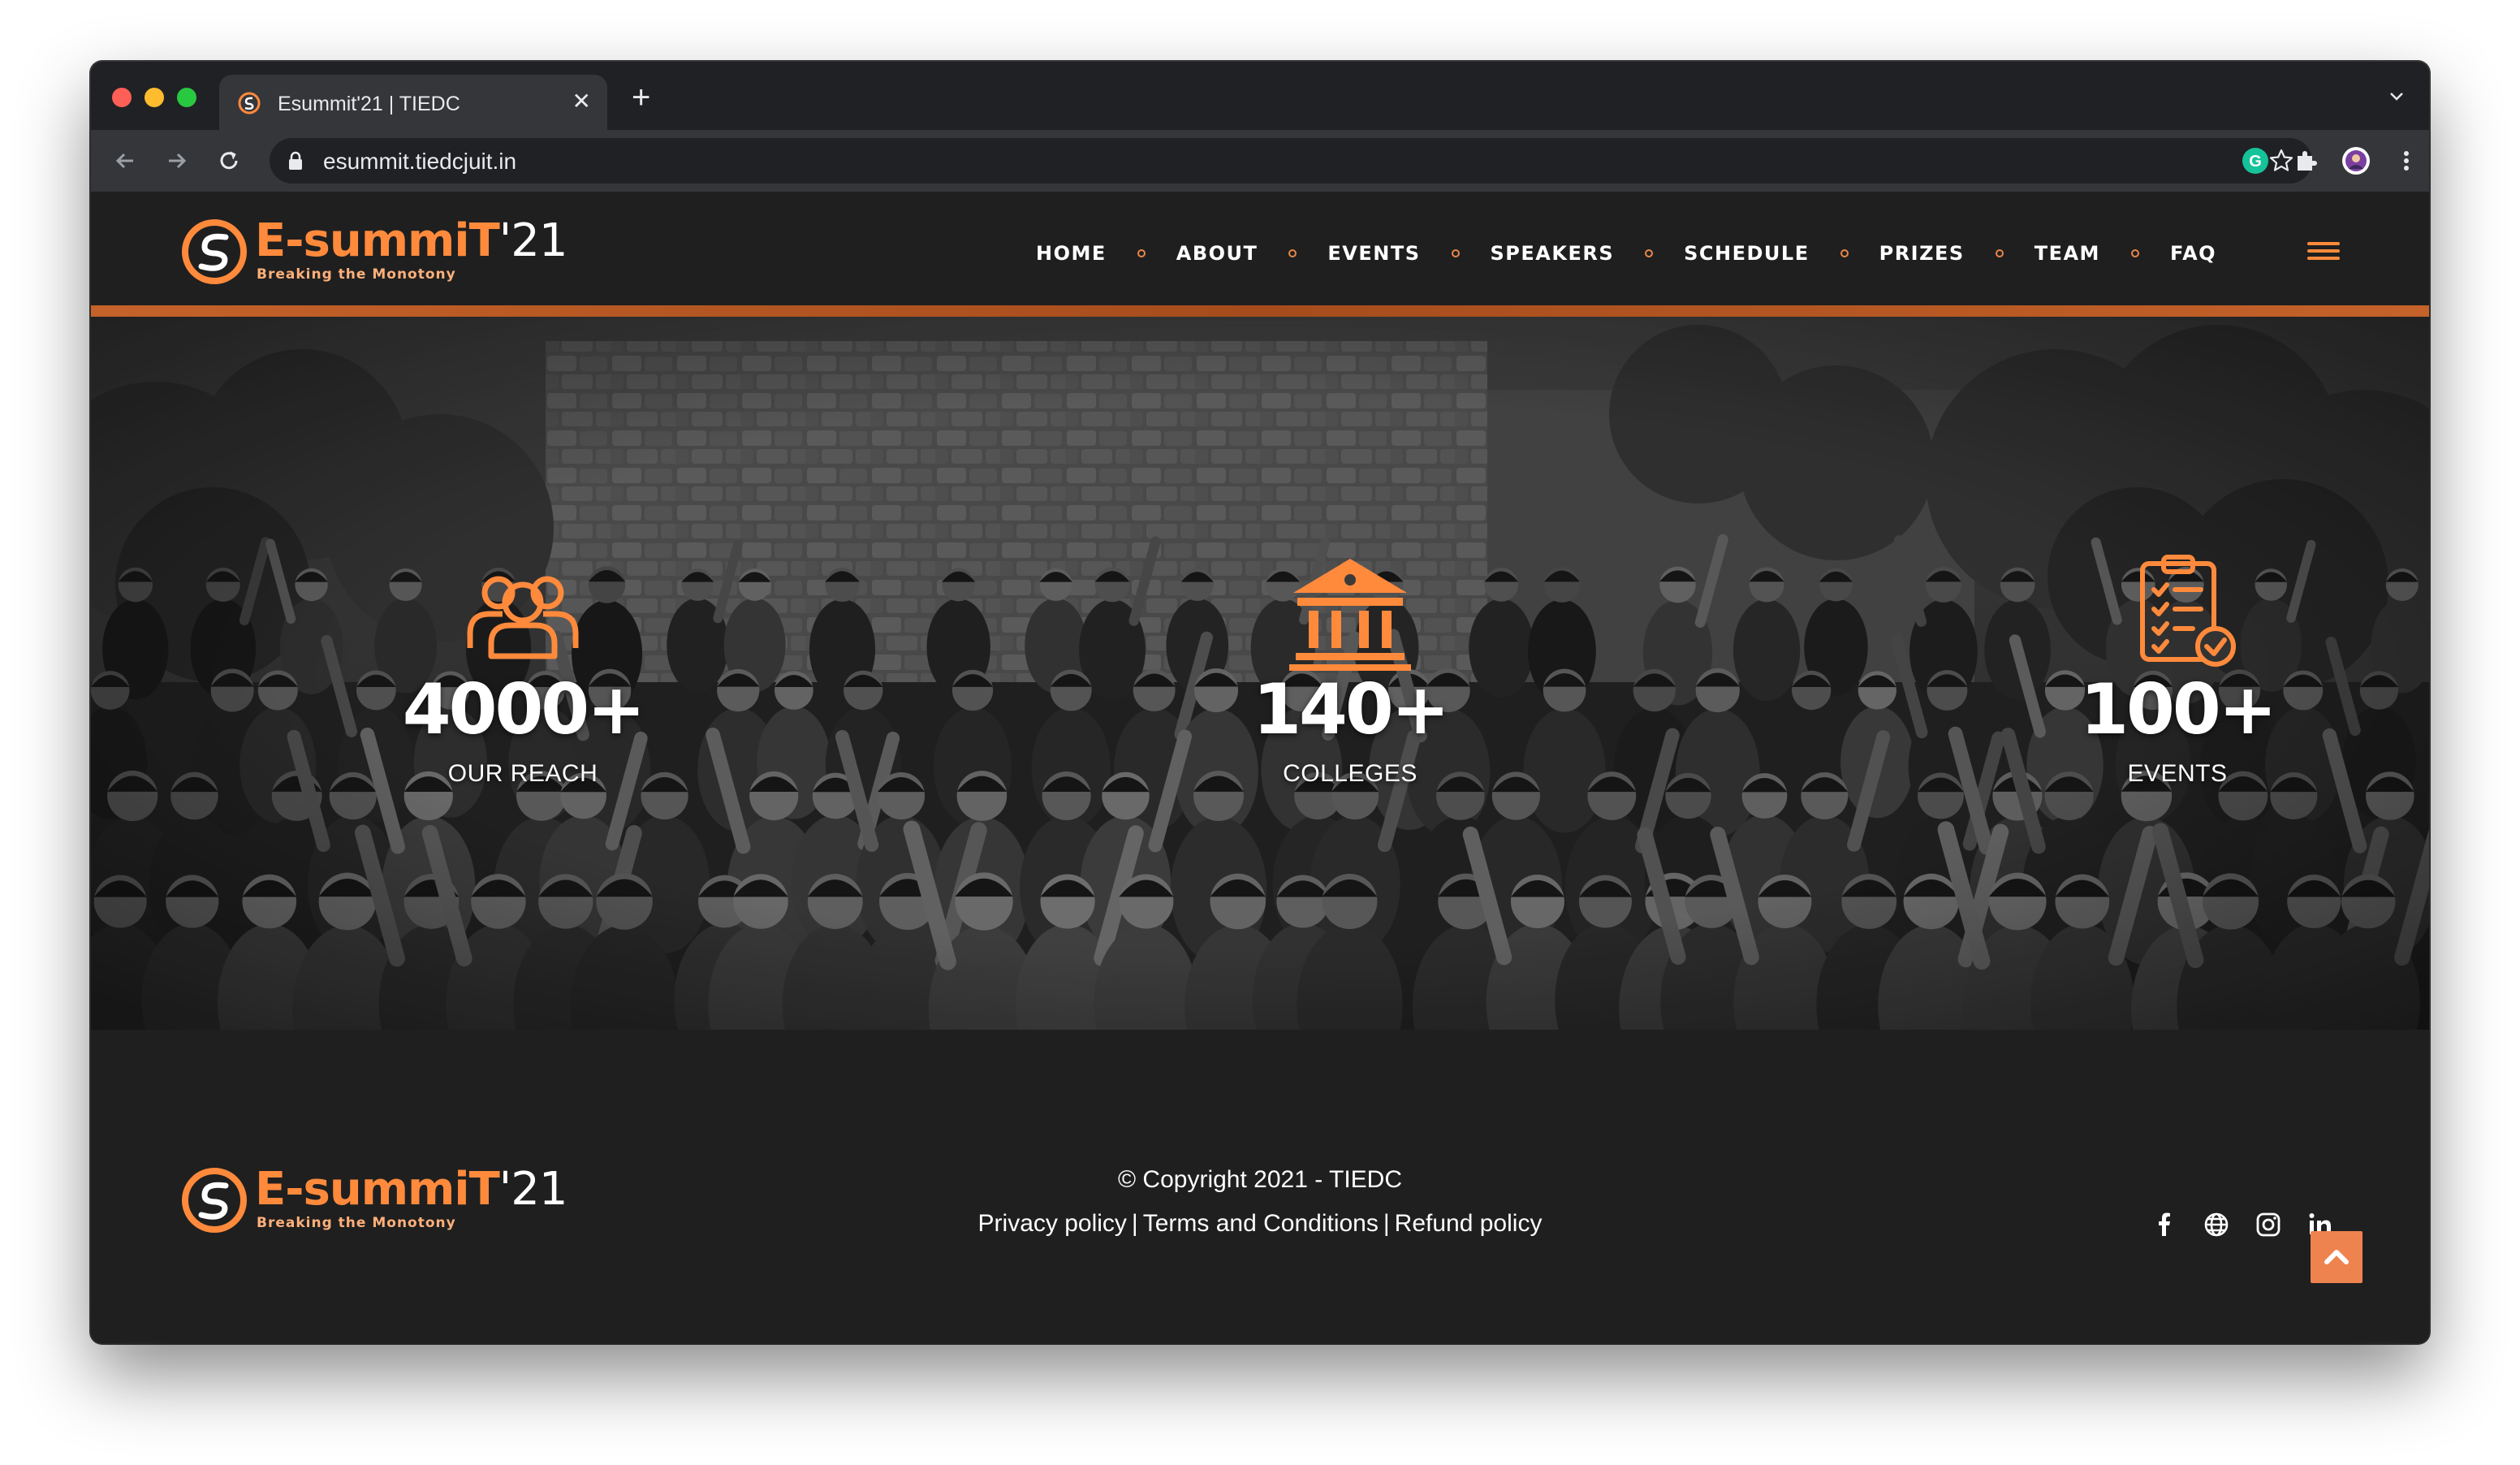 The width and height of the screenshot is (2520, 1465). Describe the element at coordinates (1260, 1179) in the screenshot. I see `copyright-text: © Copyright 2021 - TIEDC` at that location.